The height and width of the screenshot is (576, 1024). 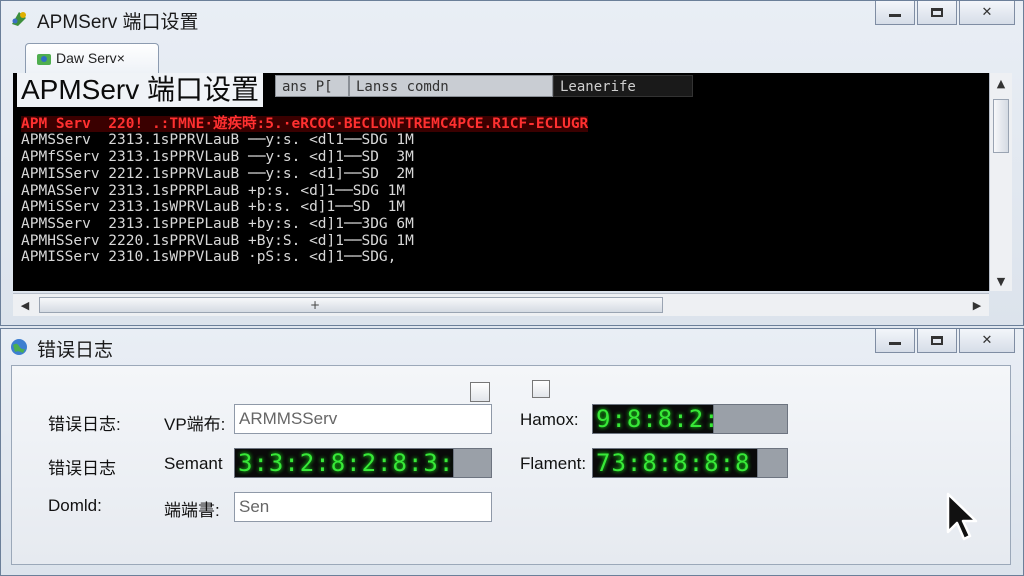 I want to click on column-header-2: Lanss comdn, so click(x=451, y=86).